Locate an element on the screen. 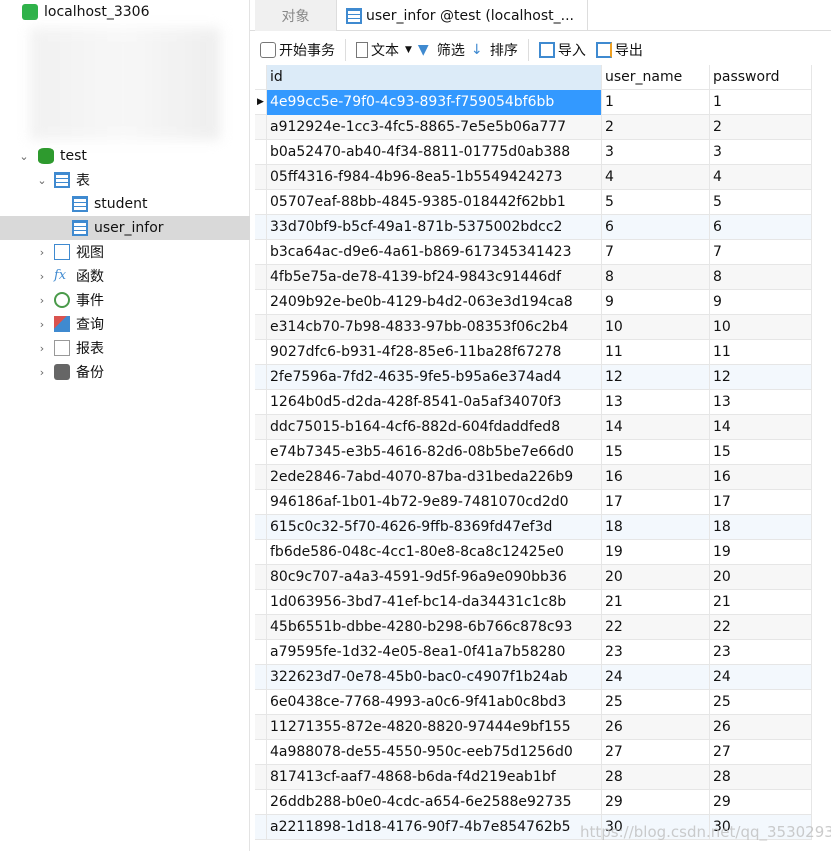  table-row: 4fb5e75a-de78-4139-bf24-9843c91446df 8 8 is located at coordinates (533, 277).